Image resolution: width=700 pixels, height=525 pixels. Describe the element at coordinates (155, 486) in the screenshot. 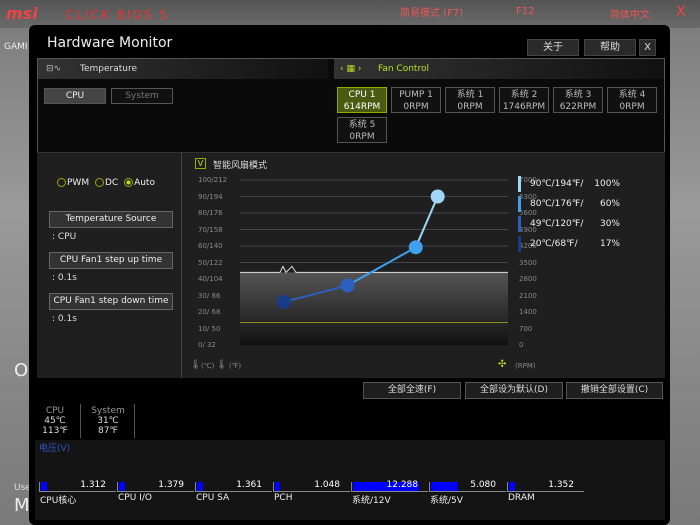

I see `voltage-bar: 1.379` at that location.